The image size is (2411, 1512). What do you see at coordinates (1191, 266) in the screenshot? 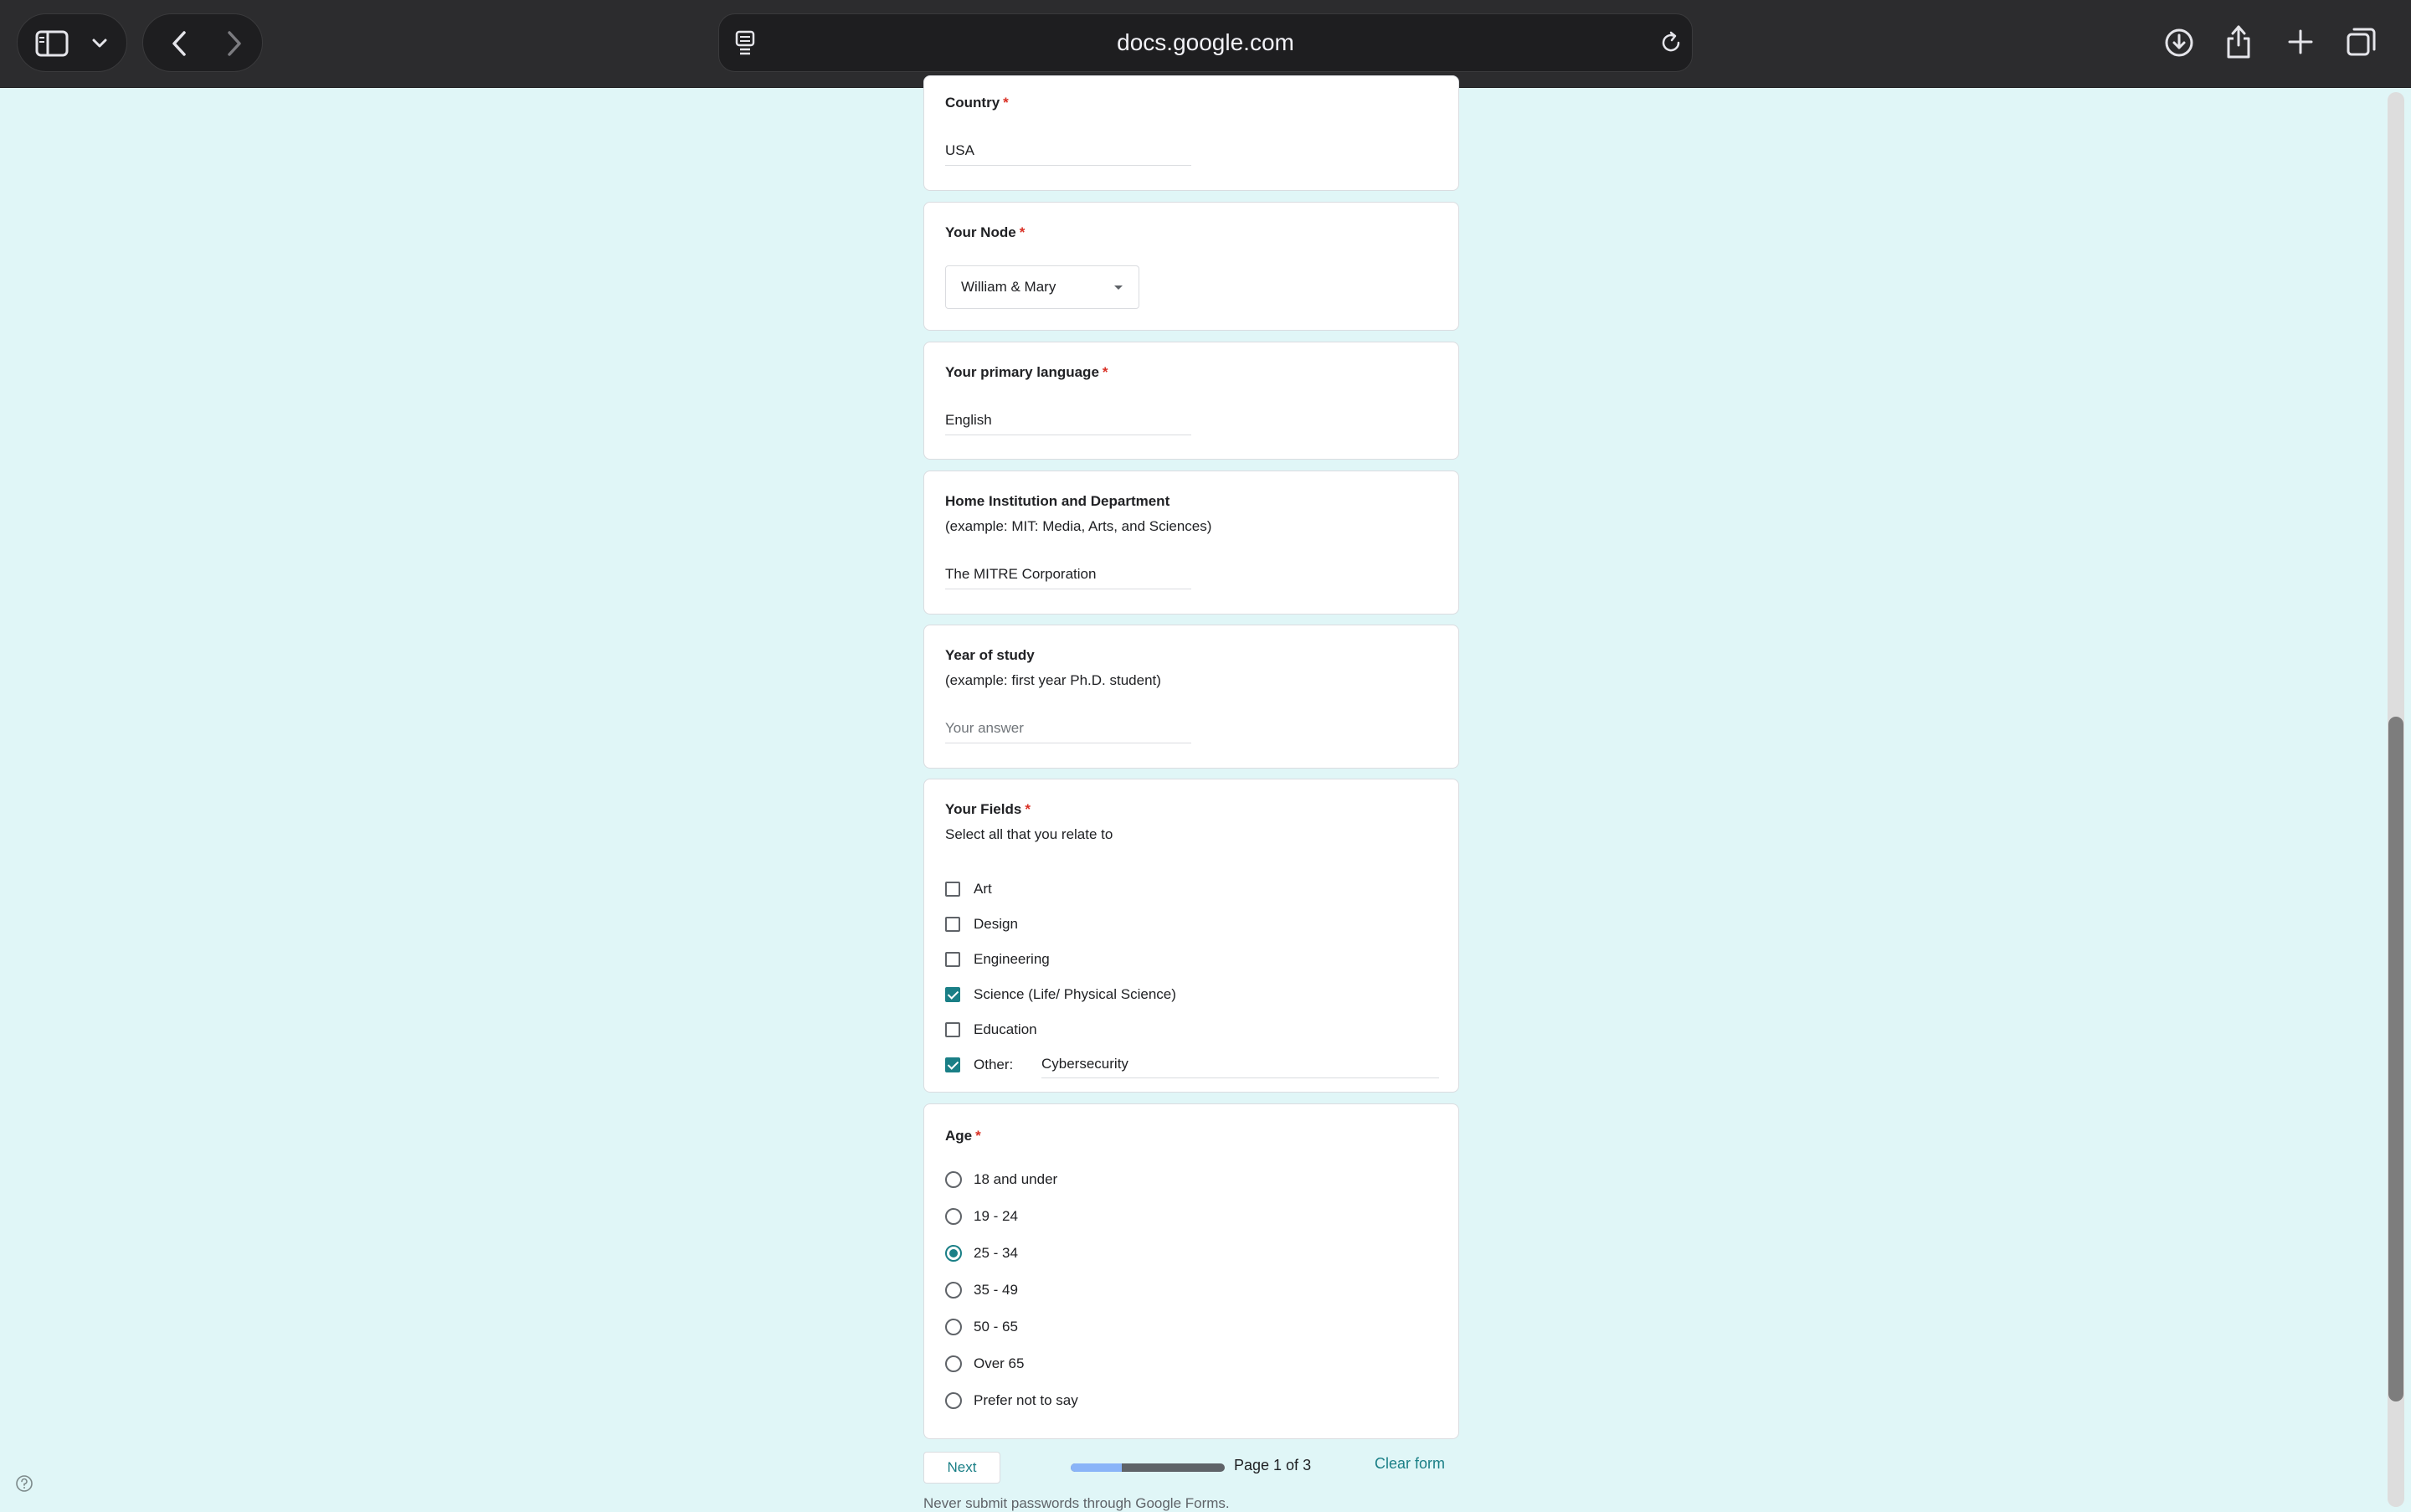
I see `node-question-card: Your Node * William & Mary` at bounding box center [1191, 266].